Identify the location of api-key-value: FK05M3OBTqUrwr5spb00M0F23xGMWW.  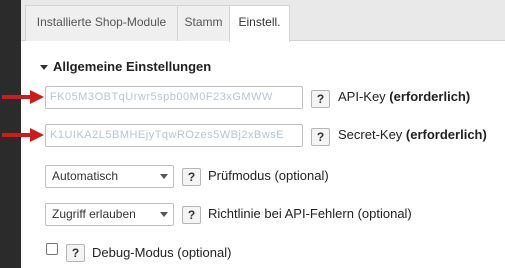
(161, 97).